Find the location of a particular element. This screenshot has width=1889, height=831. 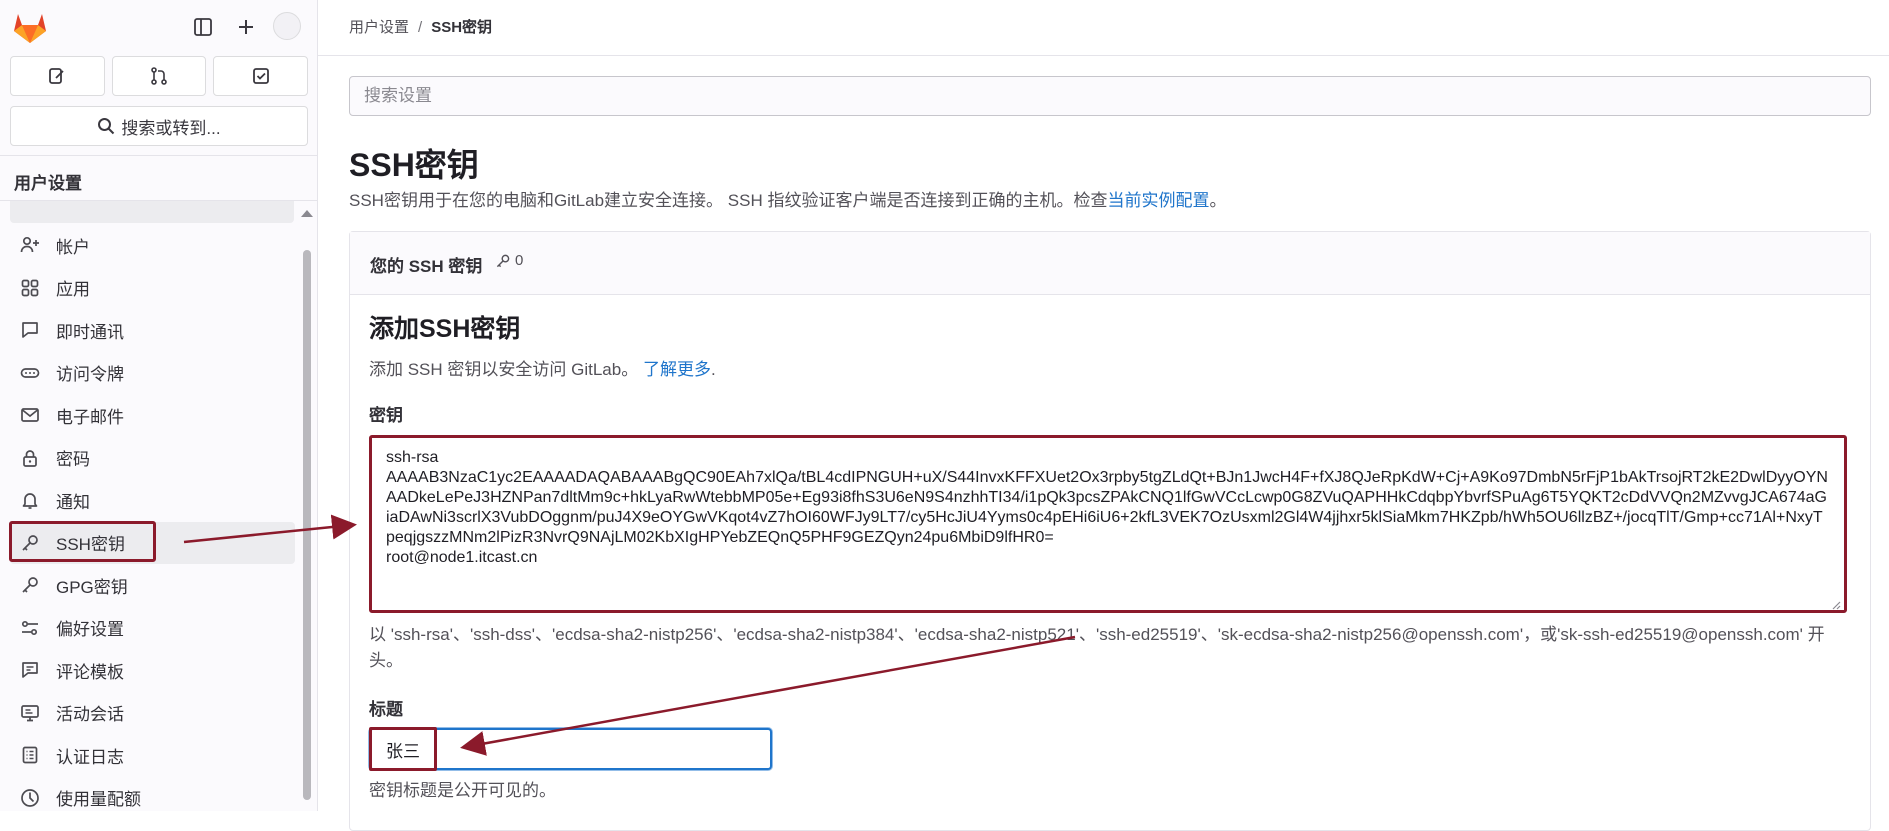

monitor-icon is located at coordinates (30, 713).